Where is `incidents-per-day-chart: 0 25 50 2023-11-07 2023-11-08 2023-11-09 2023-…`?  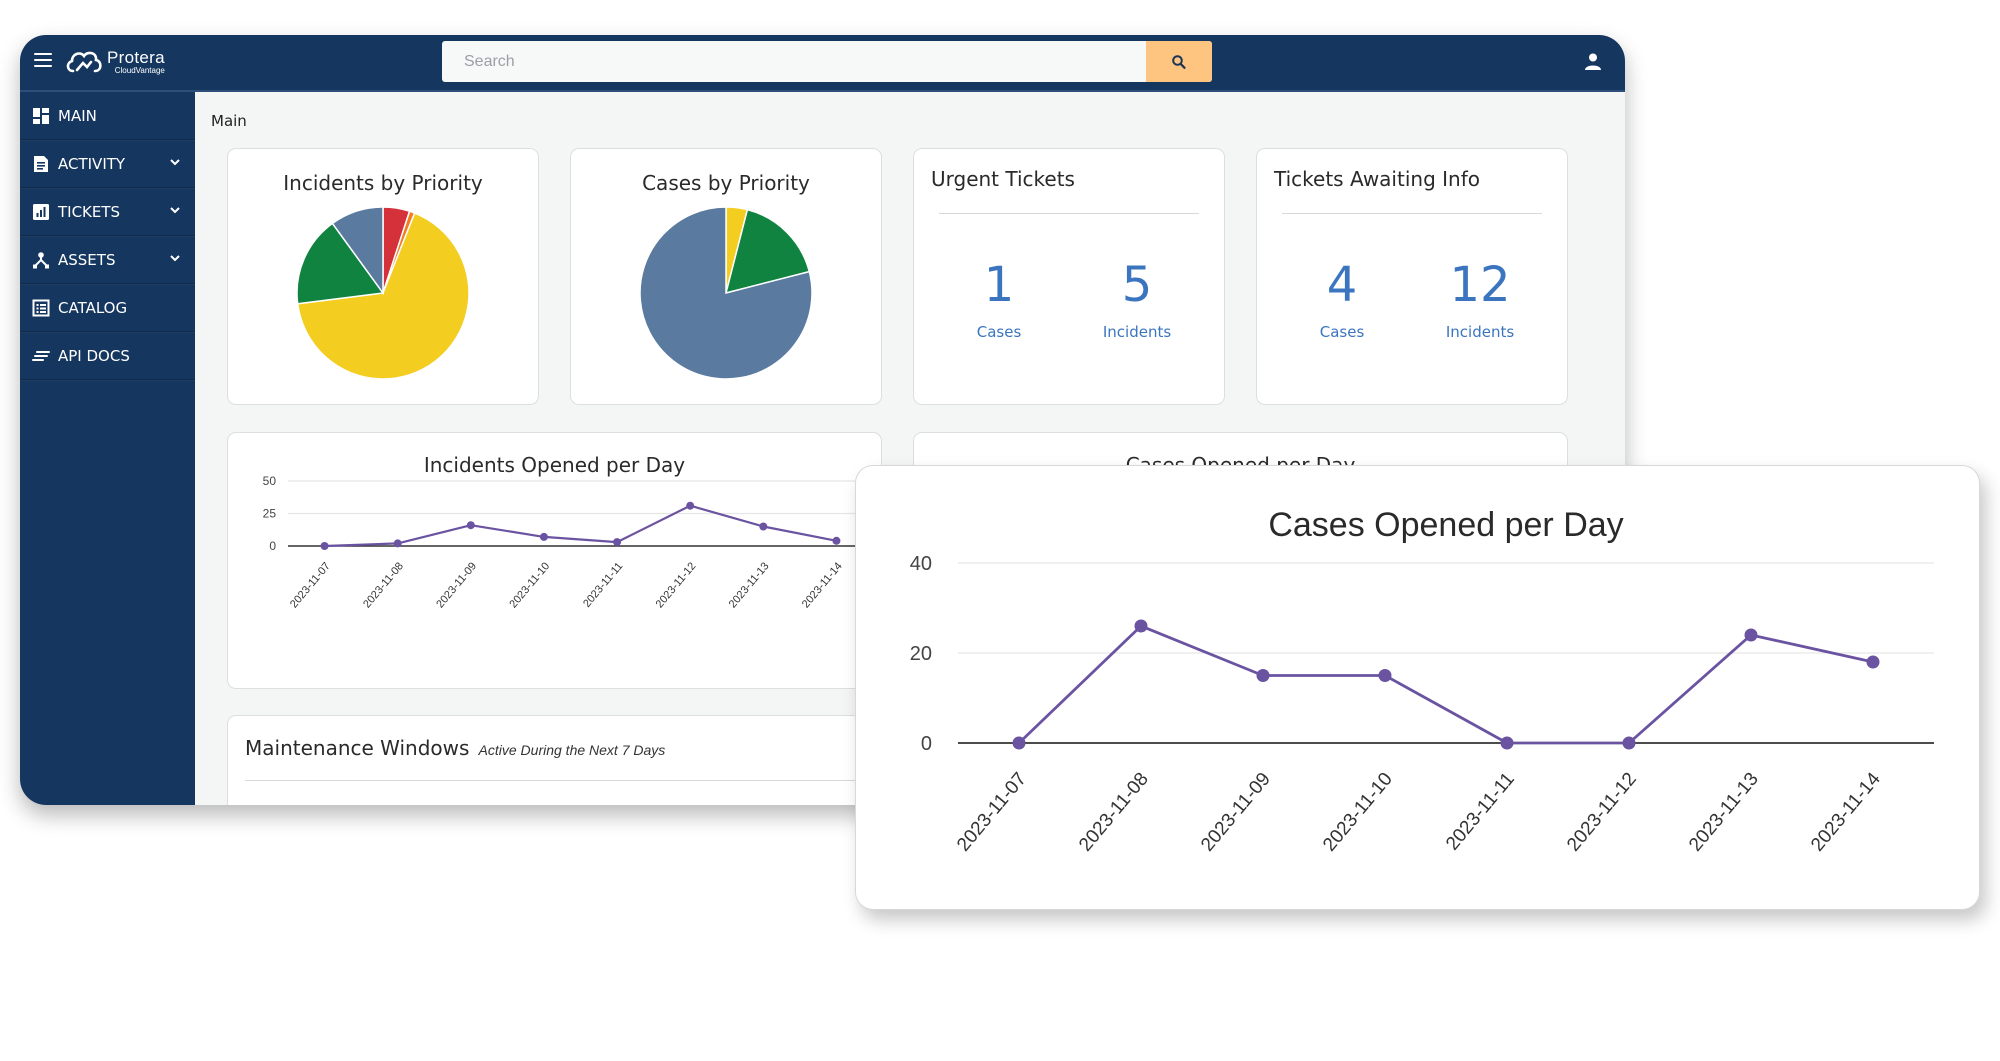 incidents-per-day-chart: 0 25 50 2023-11-07 2023-11-08 2023-11-09 2023-… is located at coordinates (568, 542).